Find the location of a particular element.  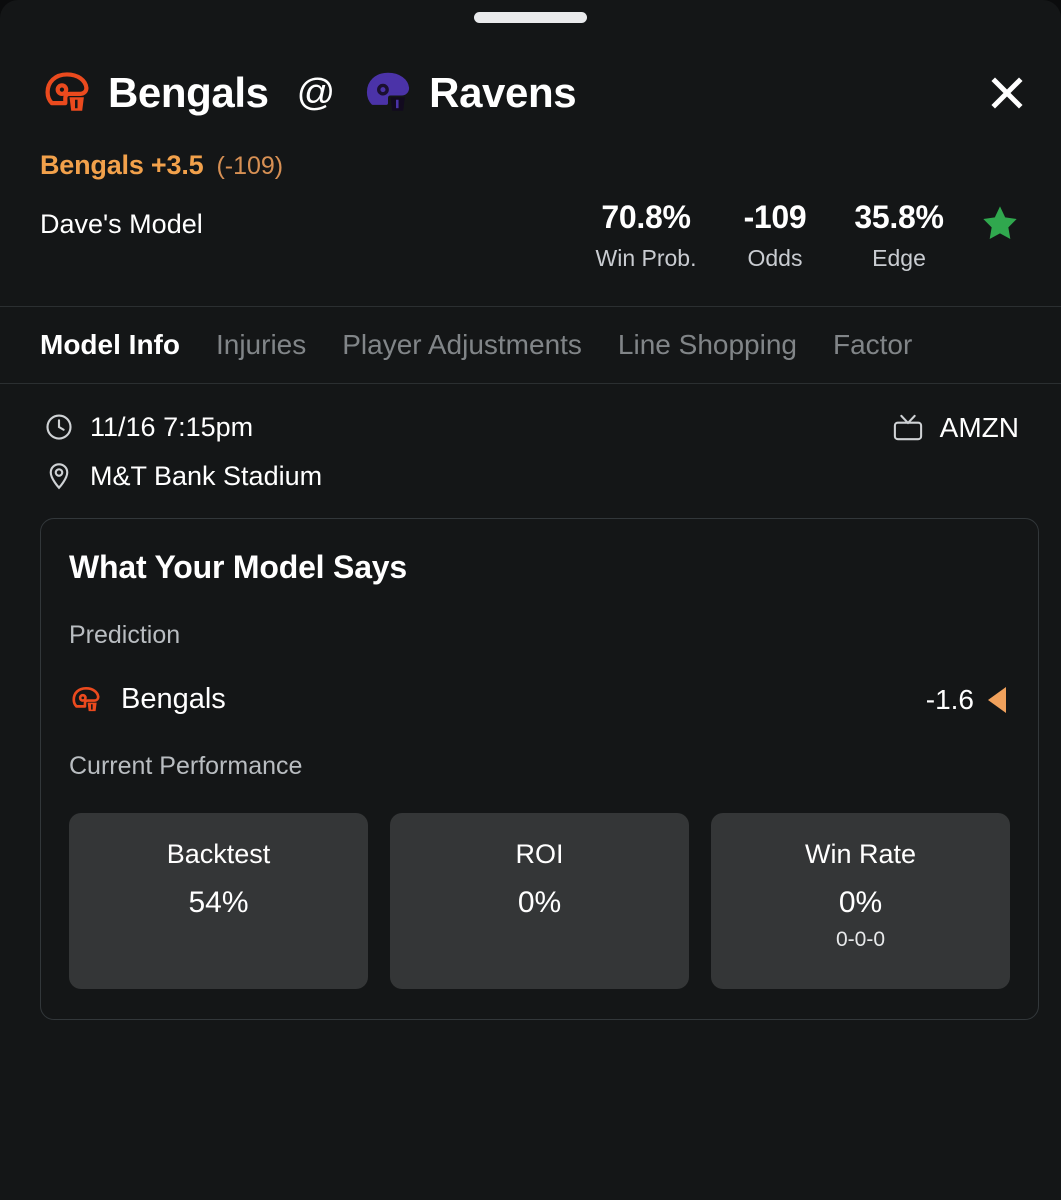

stat-value: 70.8% is located at coordinates (646, 217).